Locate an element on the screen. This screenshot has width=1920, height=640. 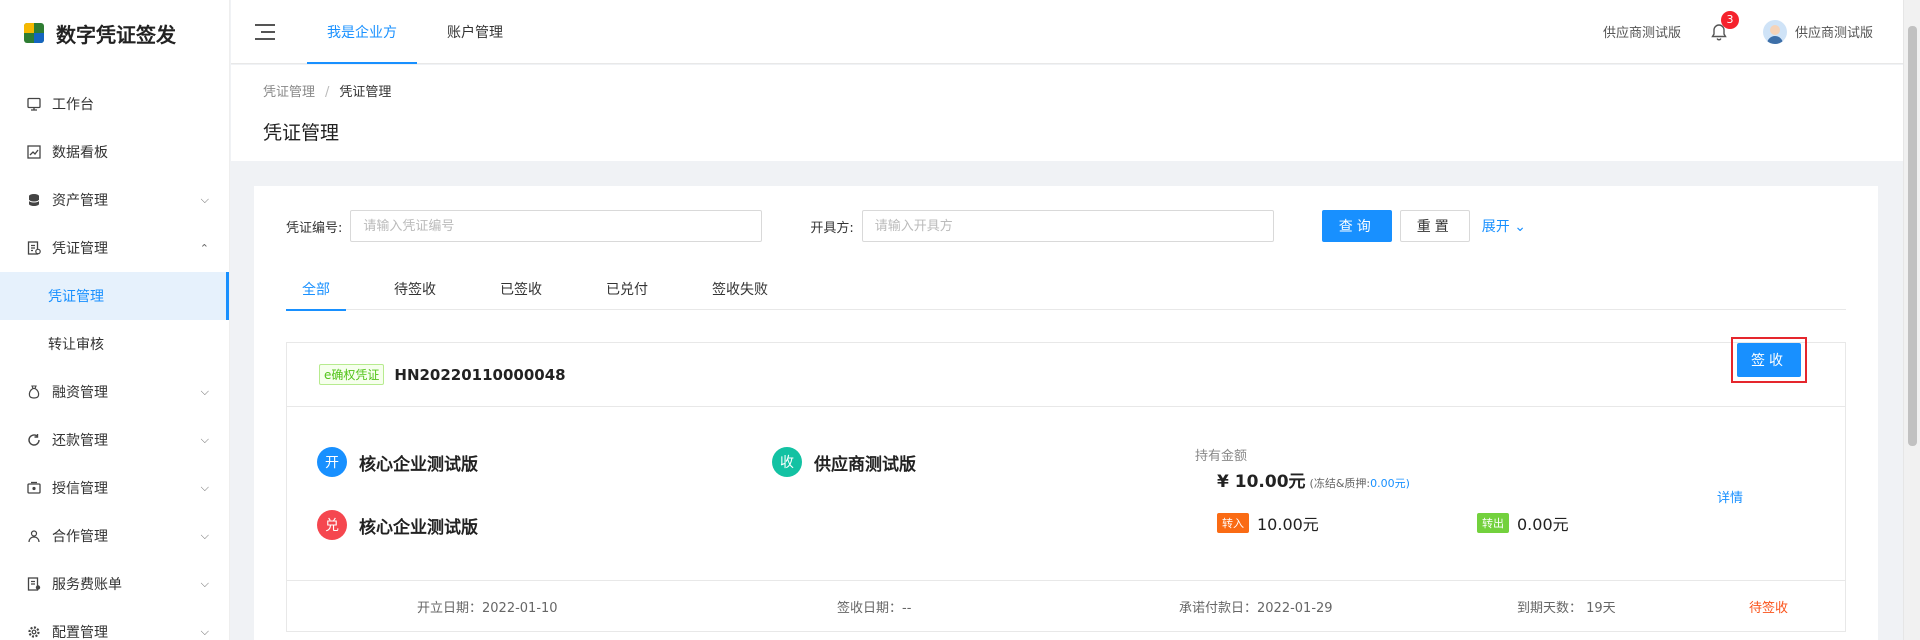
tab-enterprise: 我是企业方 is located at coordinates (362, 32).